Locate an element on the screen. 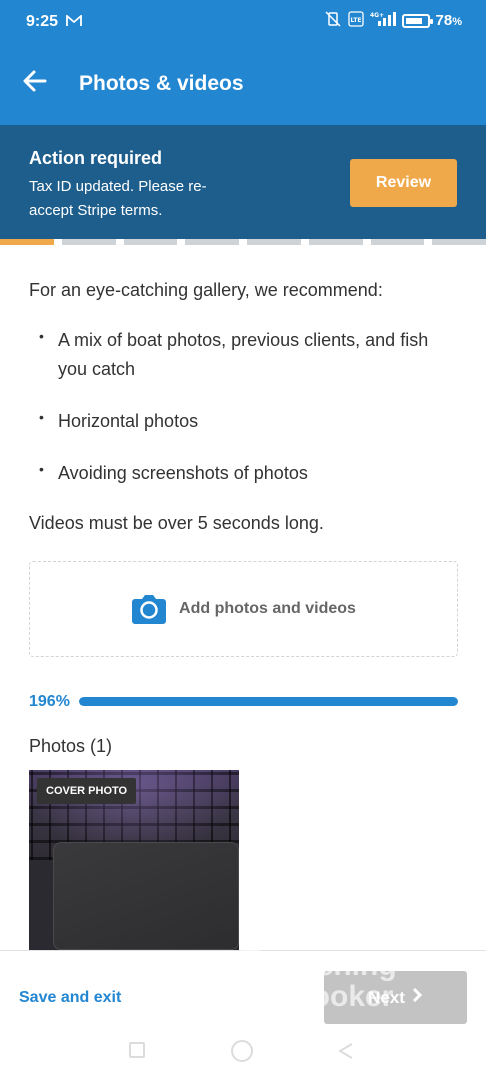 The image size is (486, 1080). vibrate-off-icon is located at coordinates (333, 20).